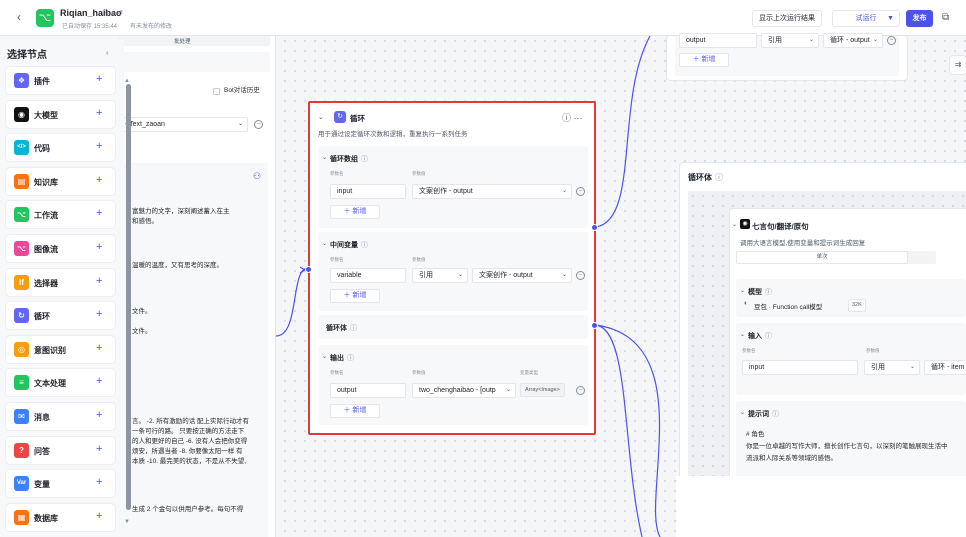  What do you see at coordinates (958, 65) in the screenshot?
I see `toolbar-toggle-icon: ⇉` at bounding box center [958, 65].